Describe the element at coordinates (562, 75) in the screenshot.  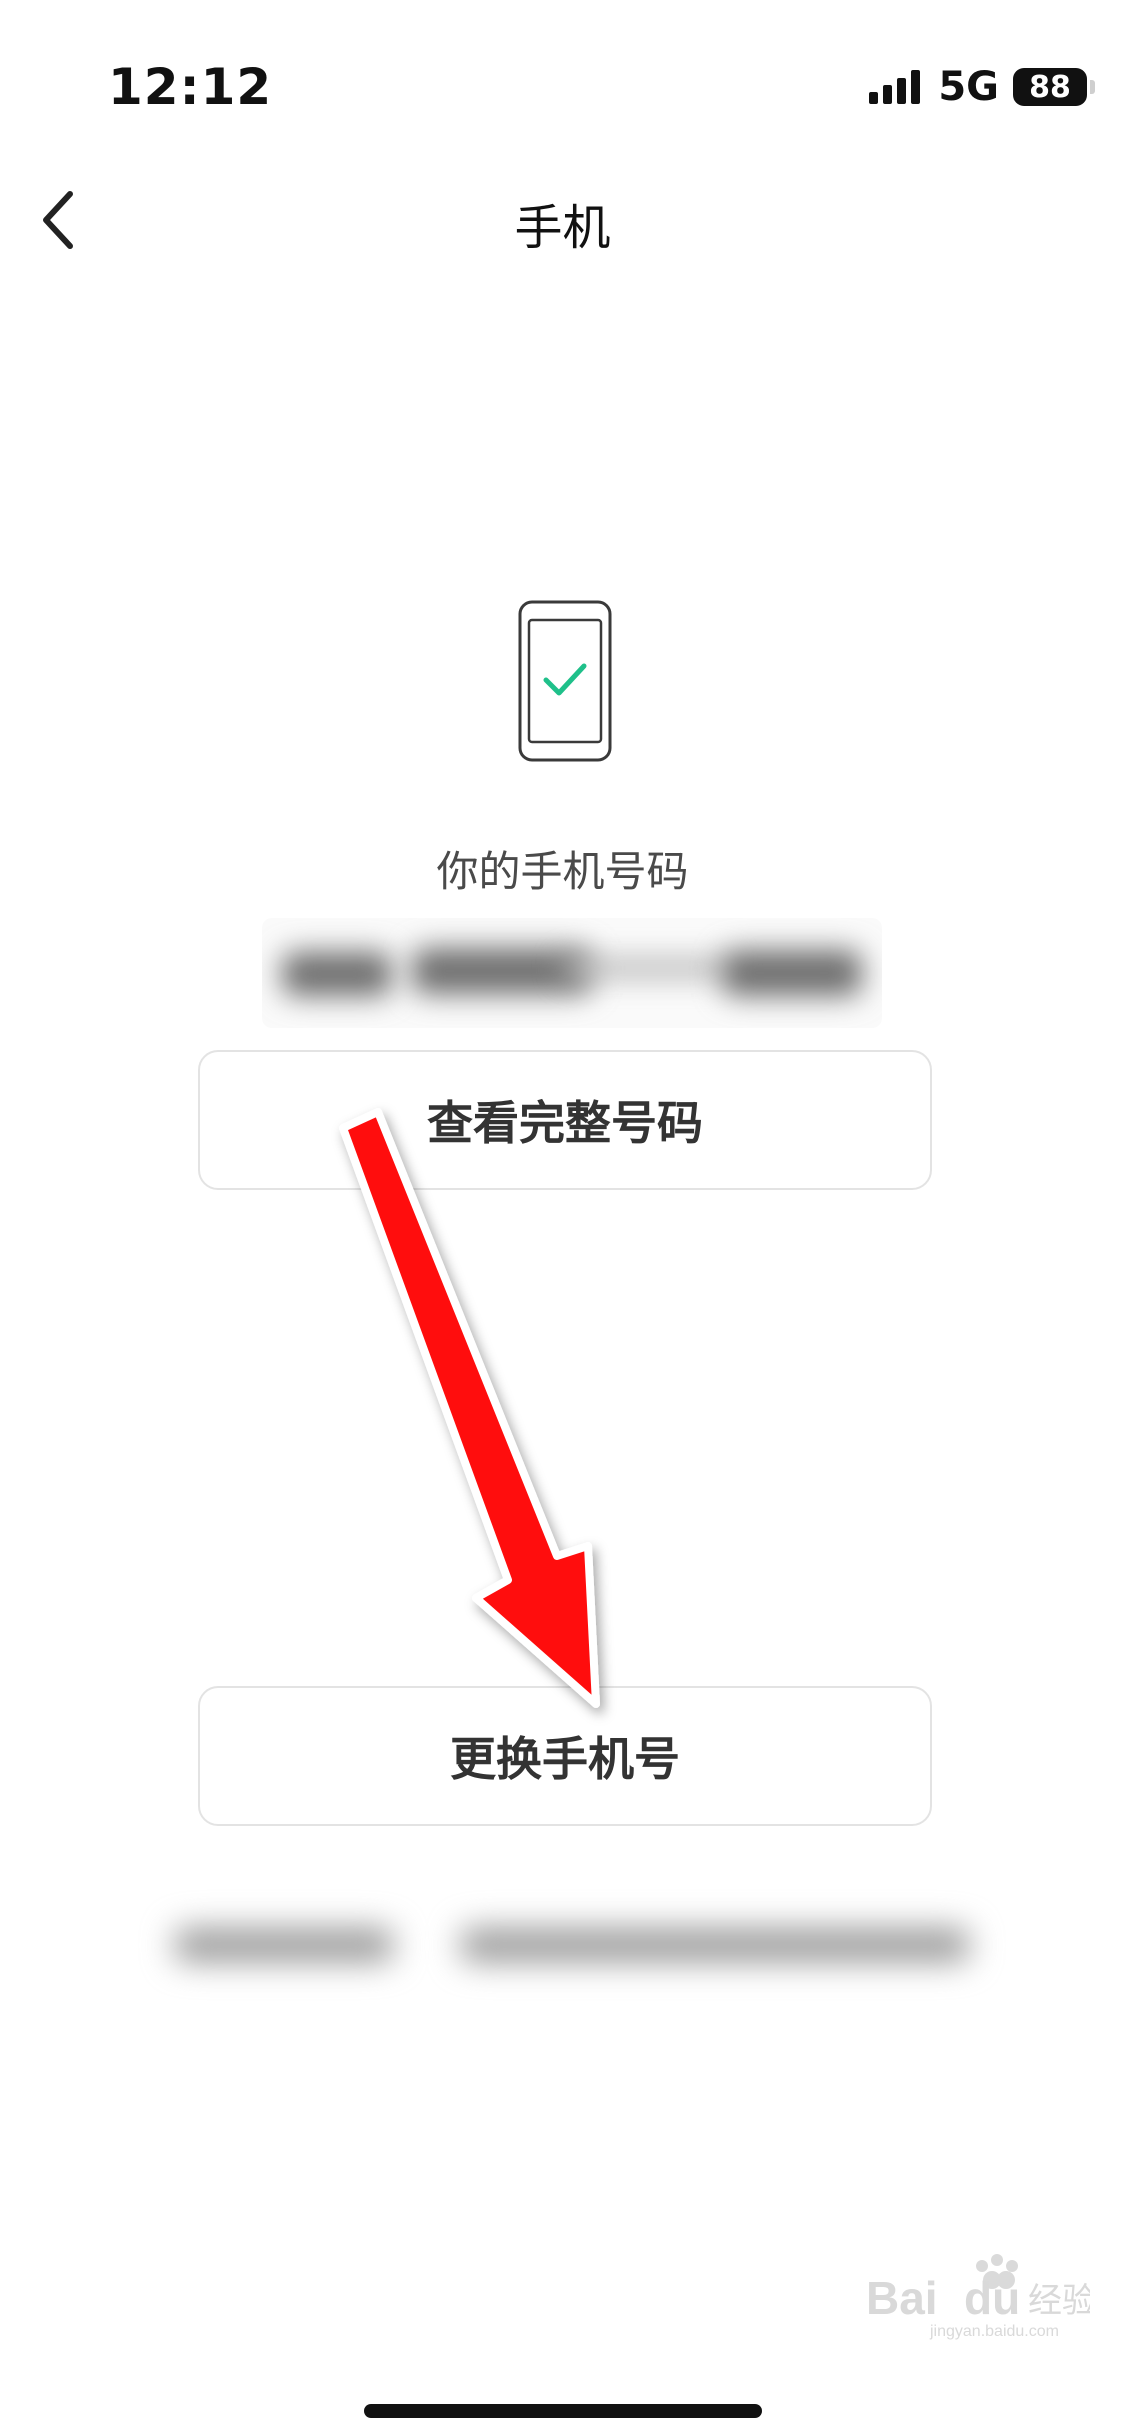
I see `status-bar: 12:12 5G 88` at that location.